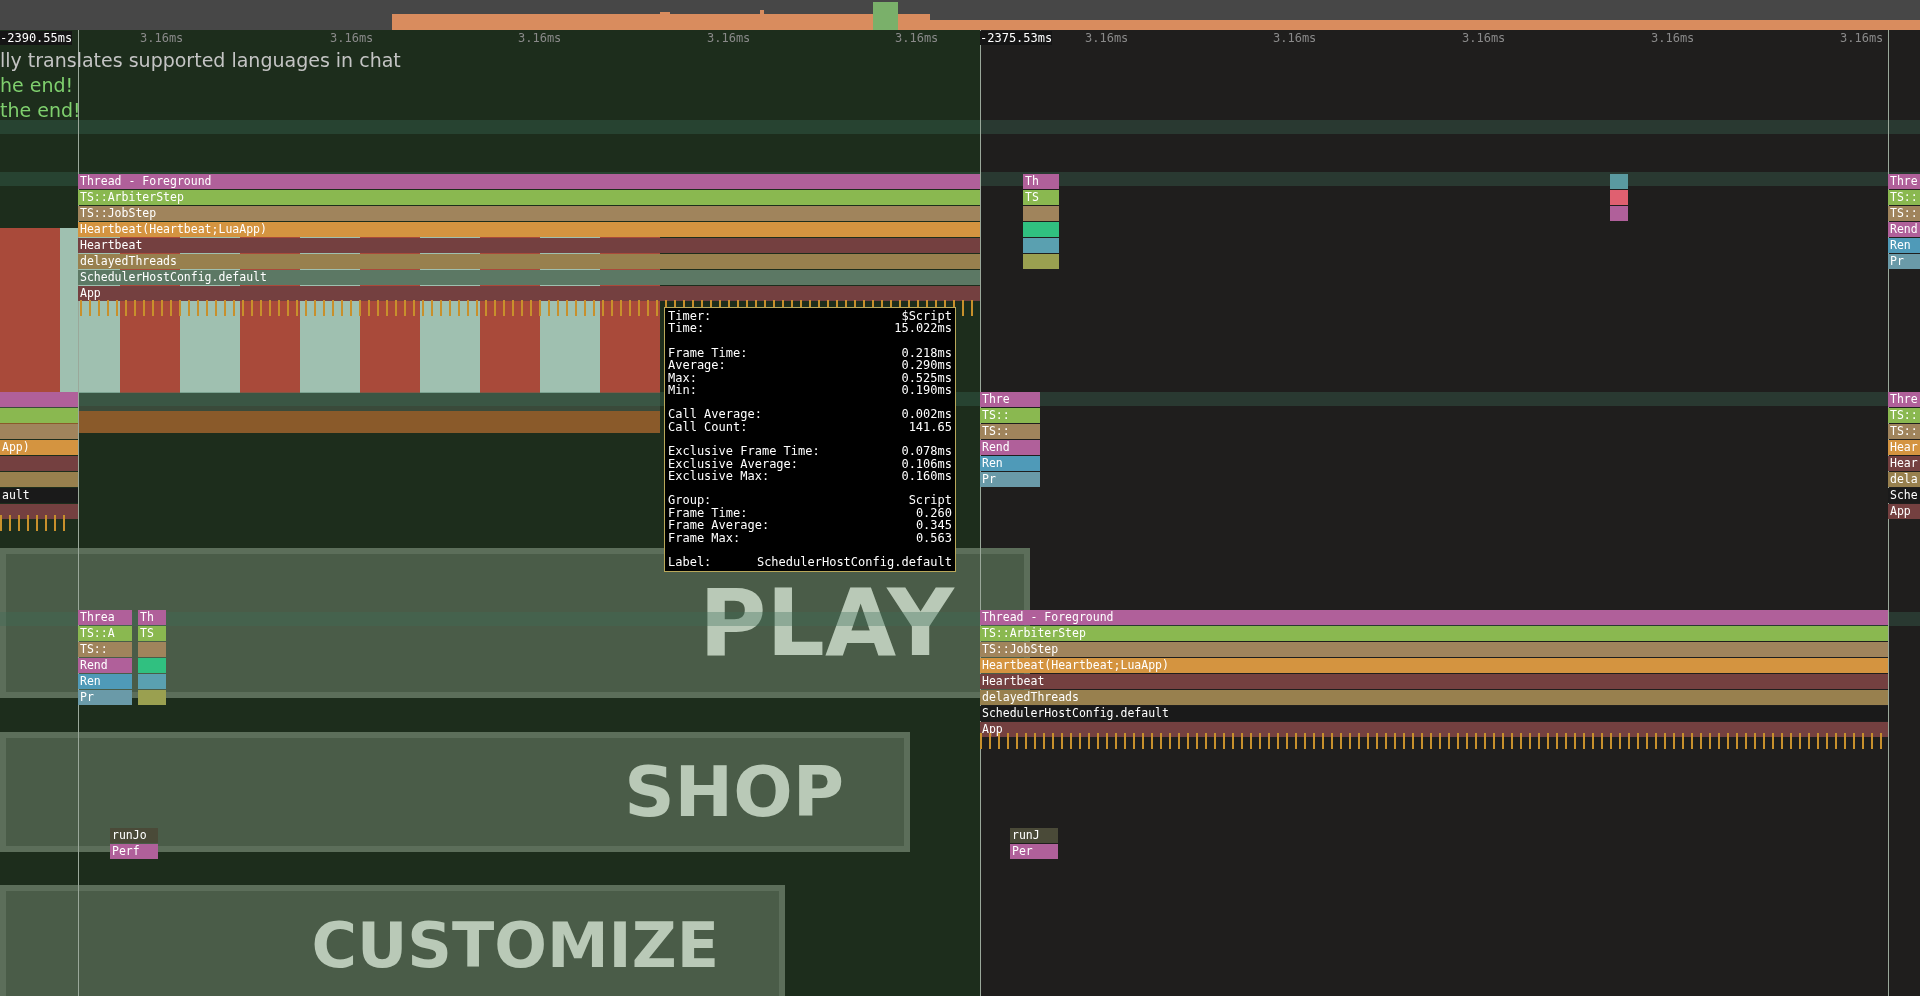 The width and height of the screenshot is (1920, 996). What do you see at coordinates (926, 414) in the screenshot?
I see `tooltip-value: 0.002ms` at bounding box center [926, 414].